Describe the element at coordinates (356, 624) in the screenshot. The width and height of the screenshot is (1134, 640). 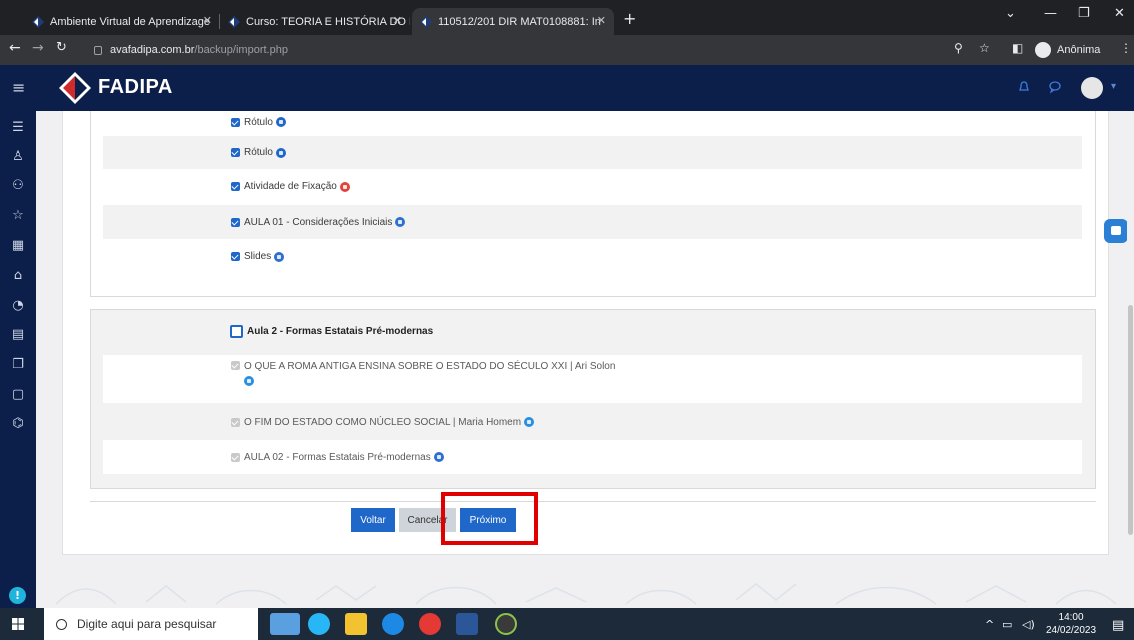
I see `file-explorer-icon` at that location.